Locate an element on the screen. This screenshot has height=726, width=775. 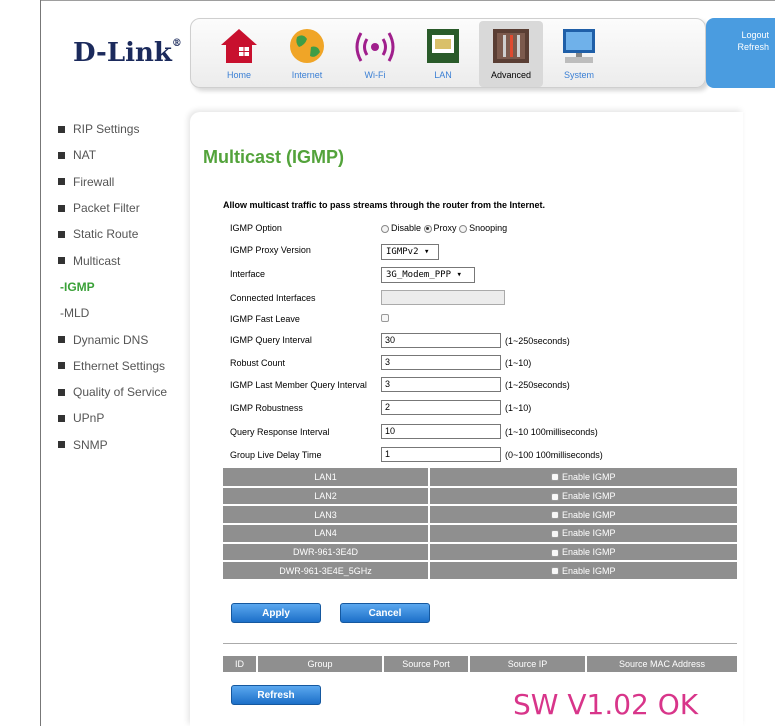
sidebar-item-static-route: Static Route is located at coordinates (123, 234).